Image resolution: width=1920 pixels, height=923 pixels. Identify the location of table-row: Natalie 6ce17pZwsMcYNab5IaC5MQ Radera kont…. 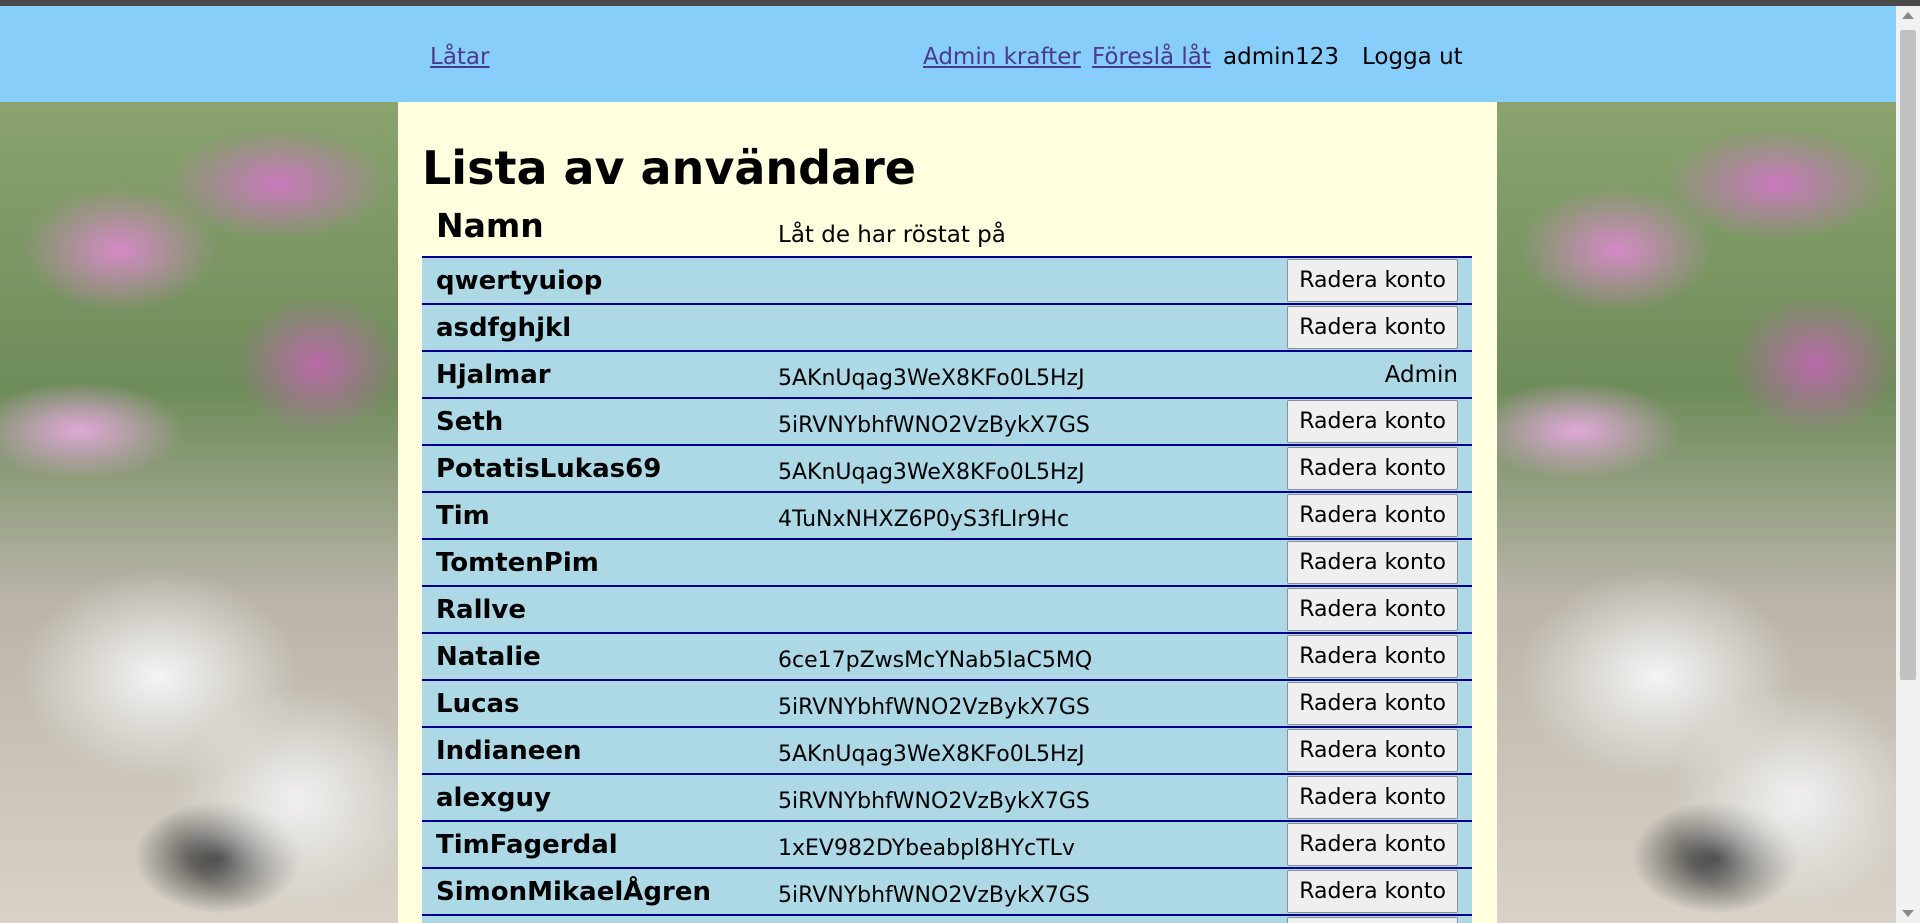
(947, 655).